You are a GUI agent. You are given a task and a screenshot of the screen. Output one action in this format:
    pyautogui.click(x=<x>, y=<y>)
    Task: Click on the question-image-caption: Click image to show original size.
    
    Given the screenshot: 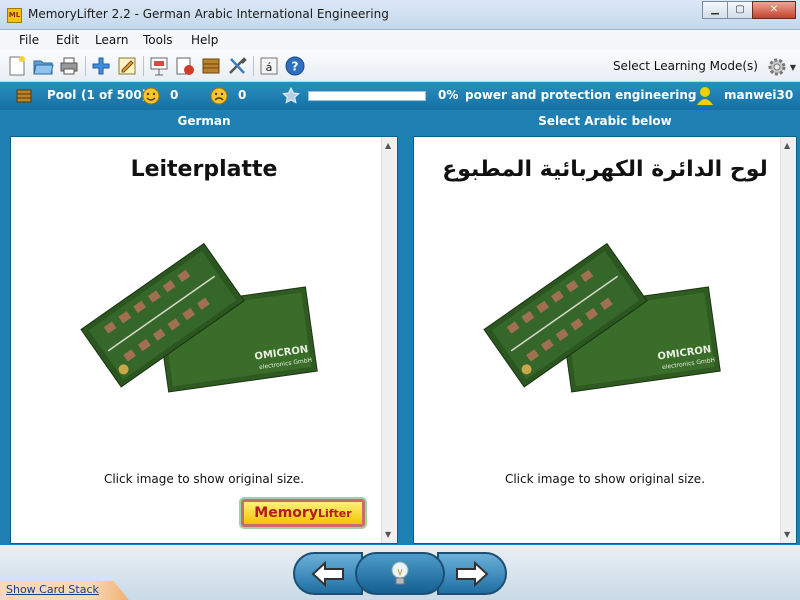 What is the action you would take?
    pyautogui.click(x=204, y=479)
    